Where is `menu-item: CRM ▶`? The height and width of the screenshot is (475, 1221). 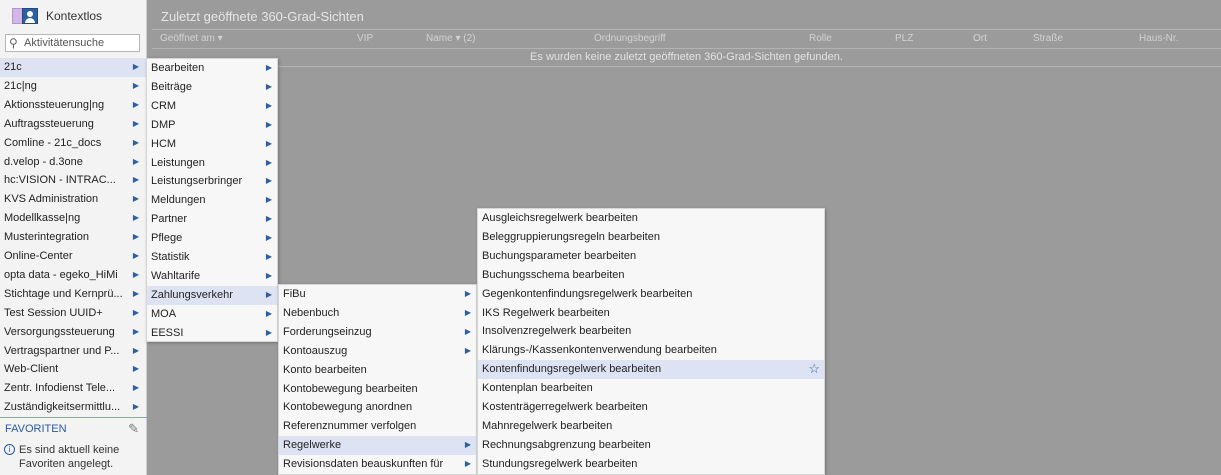
menu-item: CRM ▶ is located at coordinates (212, 106).